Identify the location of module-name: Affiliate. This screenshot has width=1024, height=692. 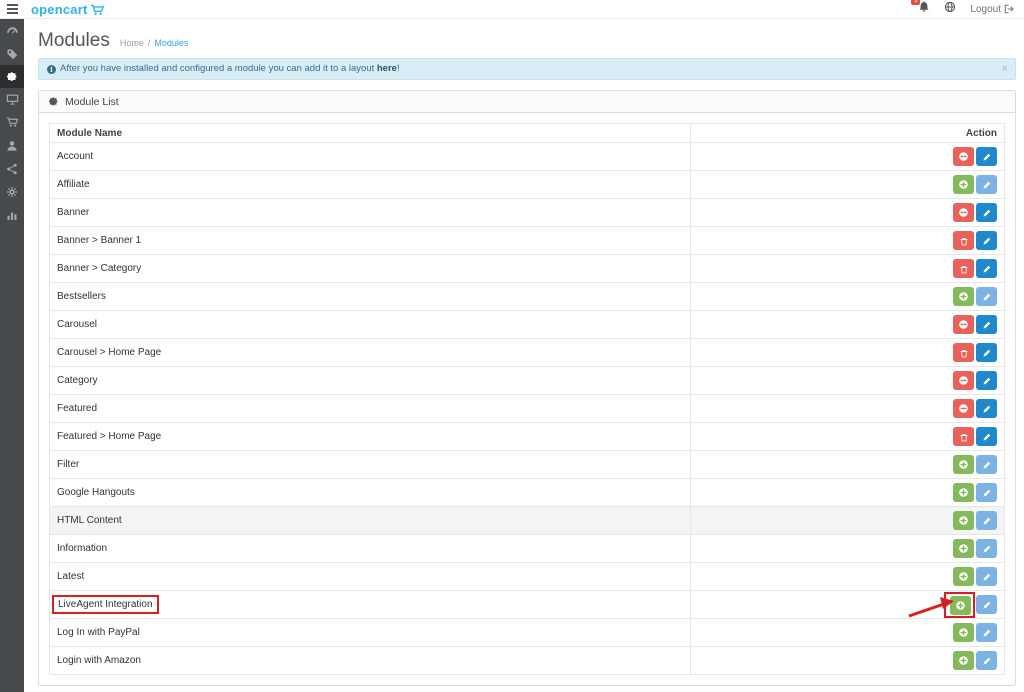
(73, 184).